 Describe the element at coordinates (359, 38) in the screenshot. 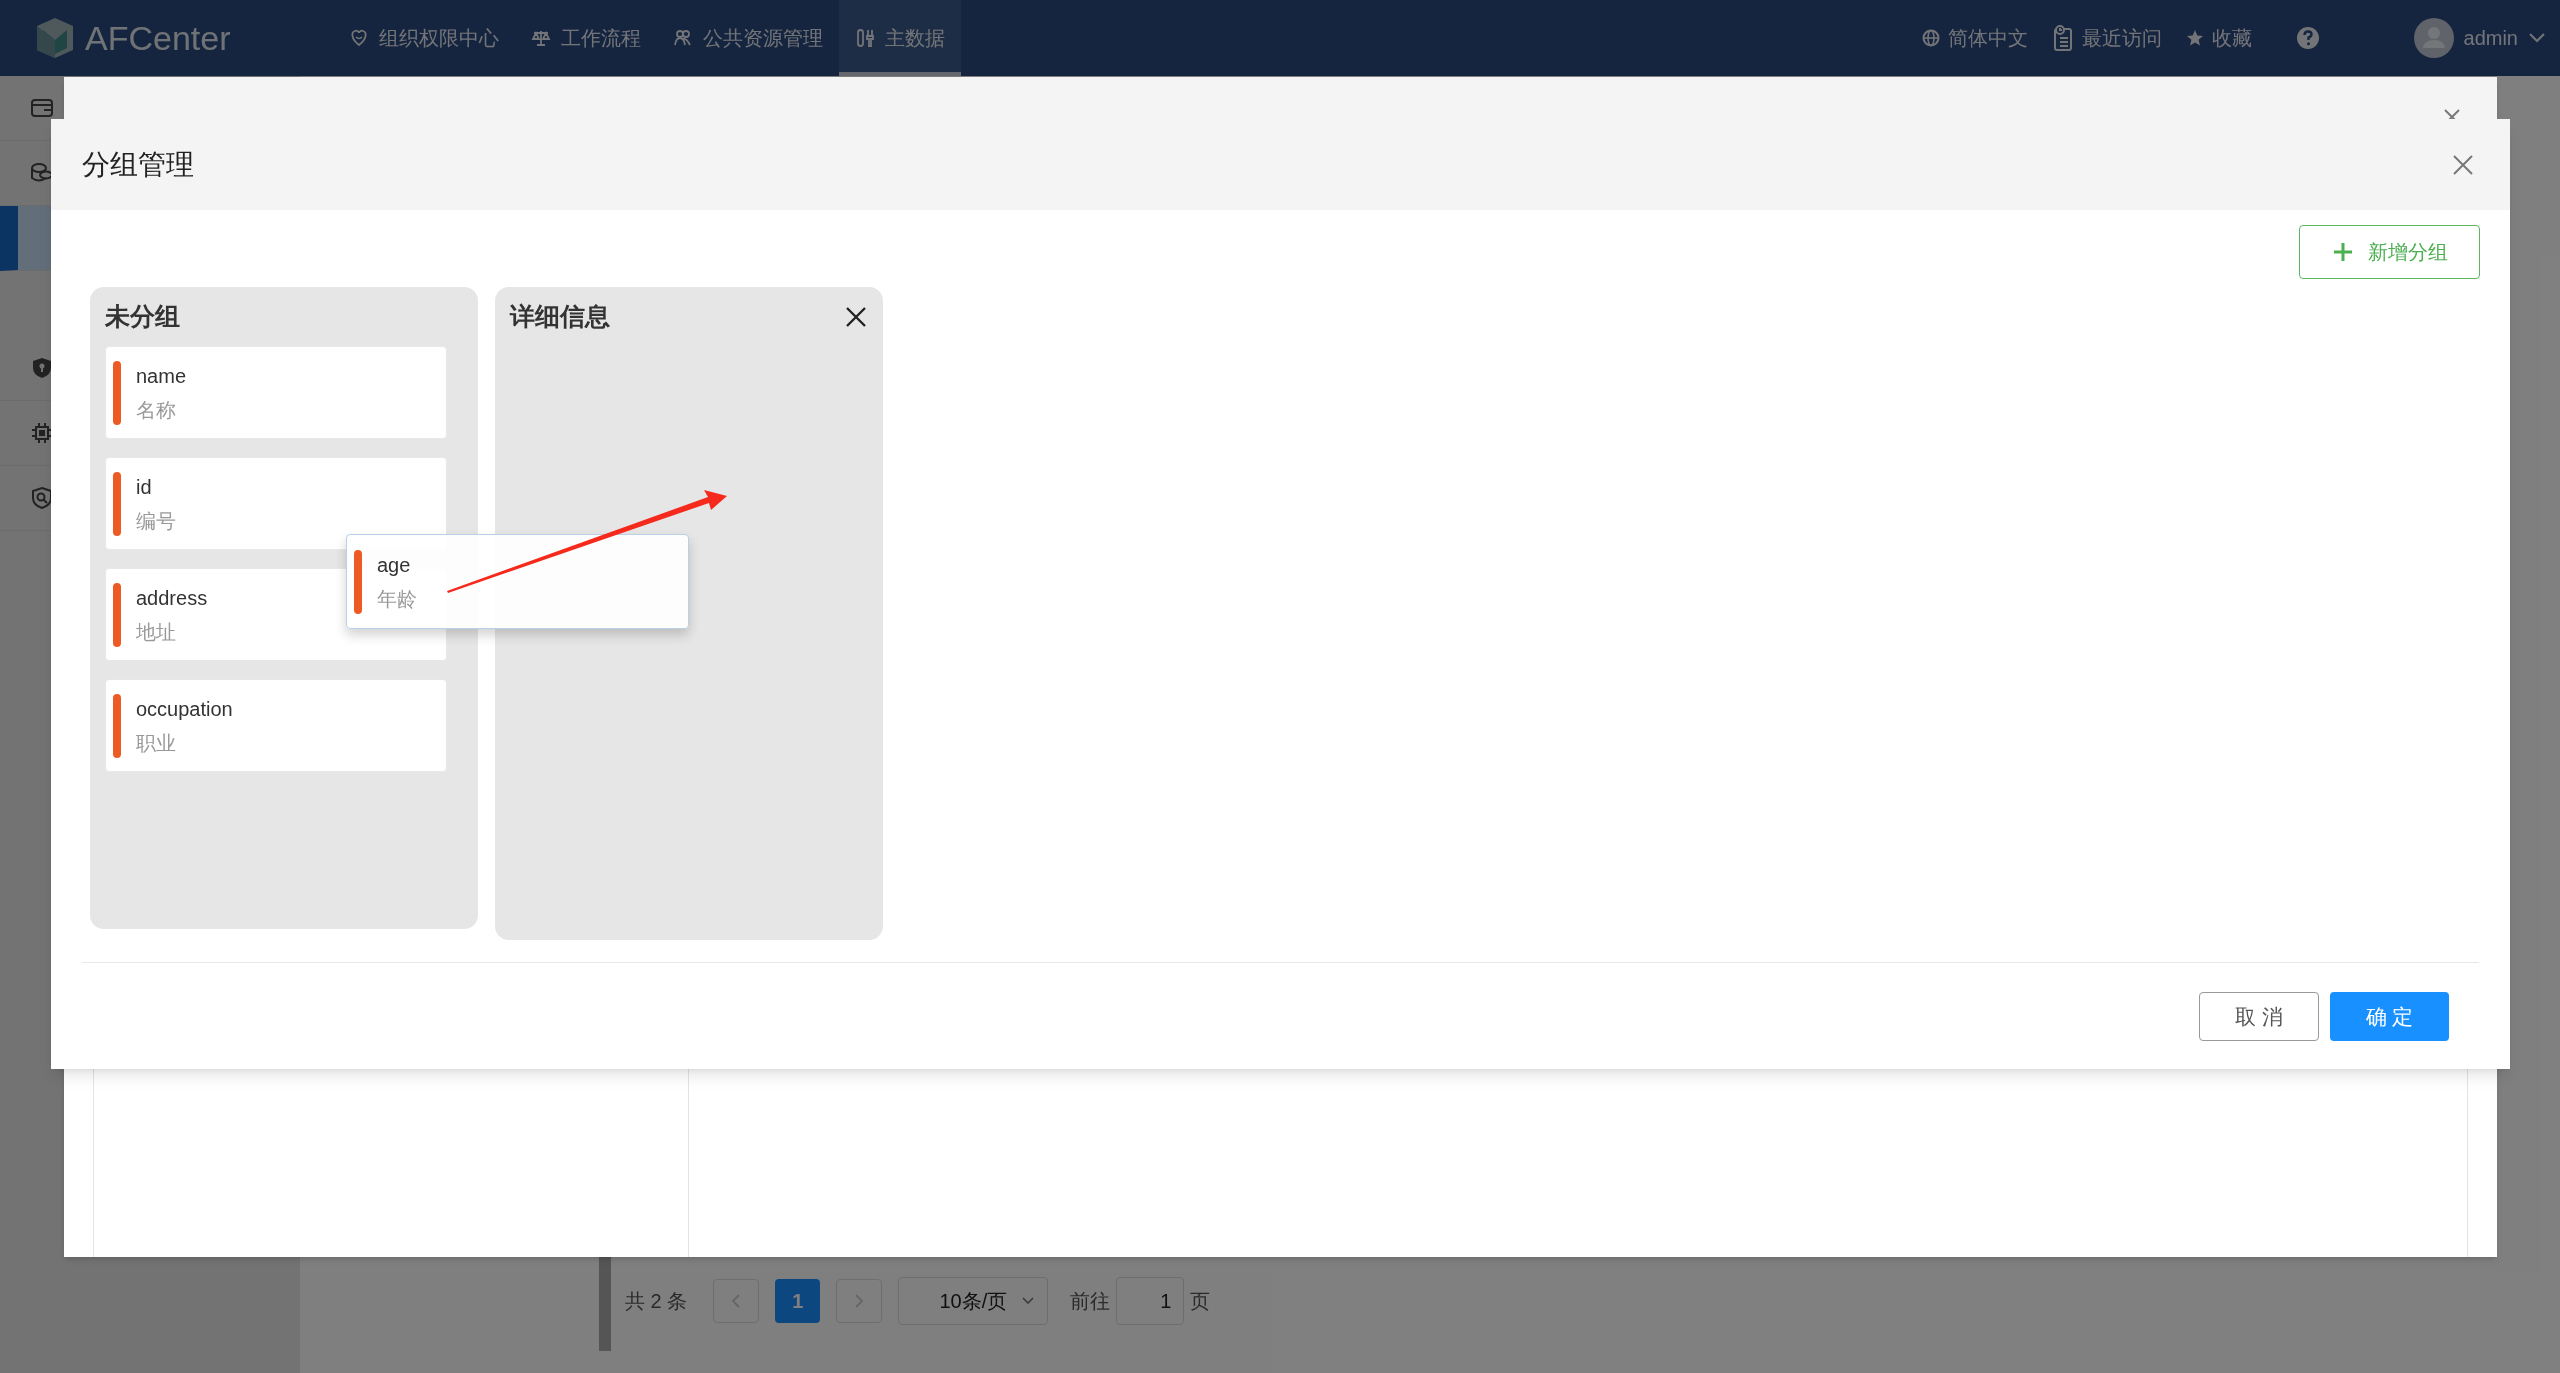

I see `heart-icon` at that location.